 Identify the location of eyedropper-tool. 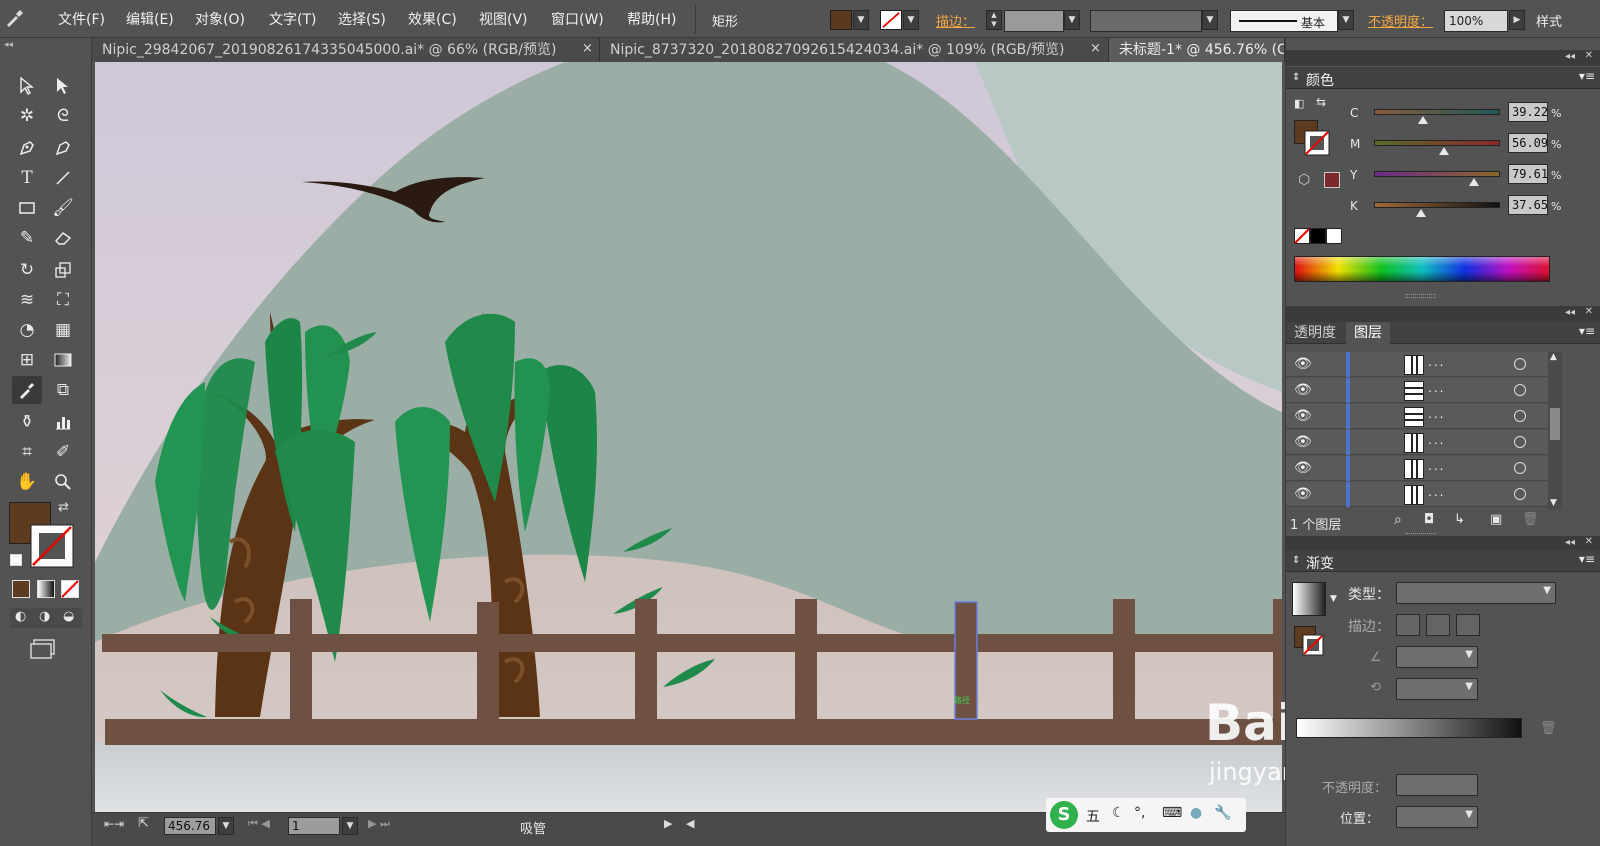
(27, 390).